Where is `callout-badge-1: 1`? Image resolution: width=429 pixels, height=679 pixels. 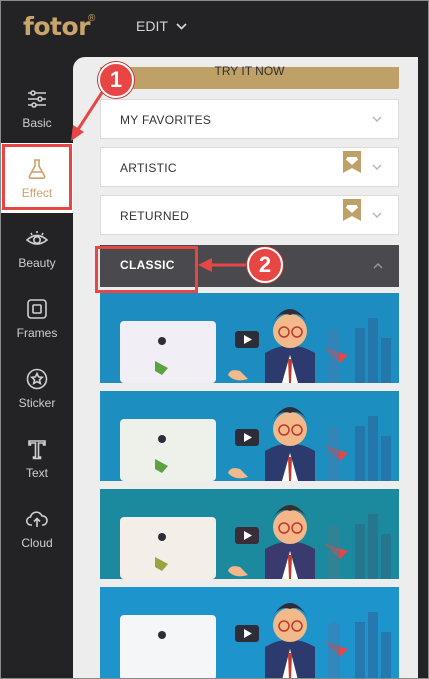
callout-badge-1: 1 is located at coordinates (116, 80).